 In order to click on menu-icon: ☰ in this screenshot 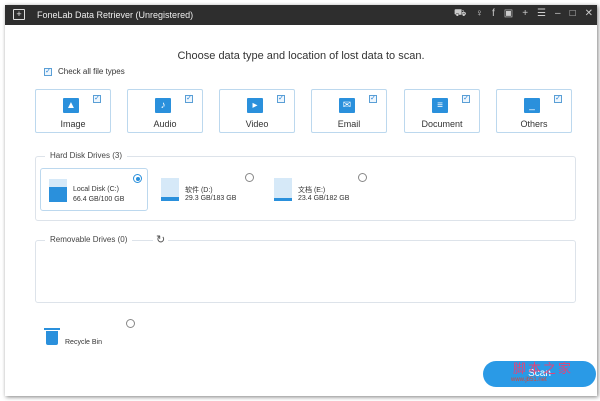, I will do `click(541, 14)`.